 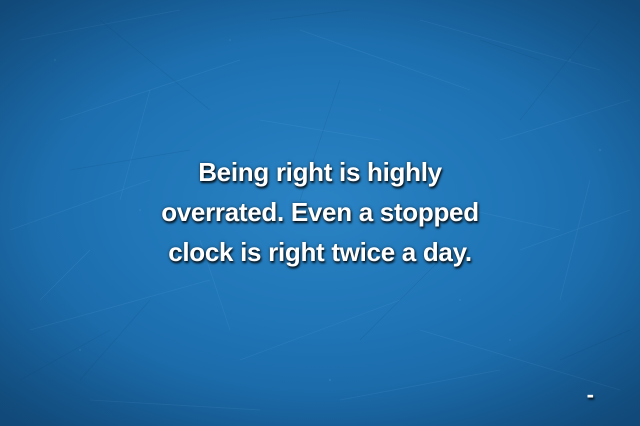 What do you see at coordinates (590, 394) in the screenshot?
I see `author-attribution: -` at bounding box center [590, 394].